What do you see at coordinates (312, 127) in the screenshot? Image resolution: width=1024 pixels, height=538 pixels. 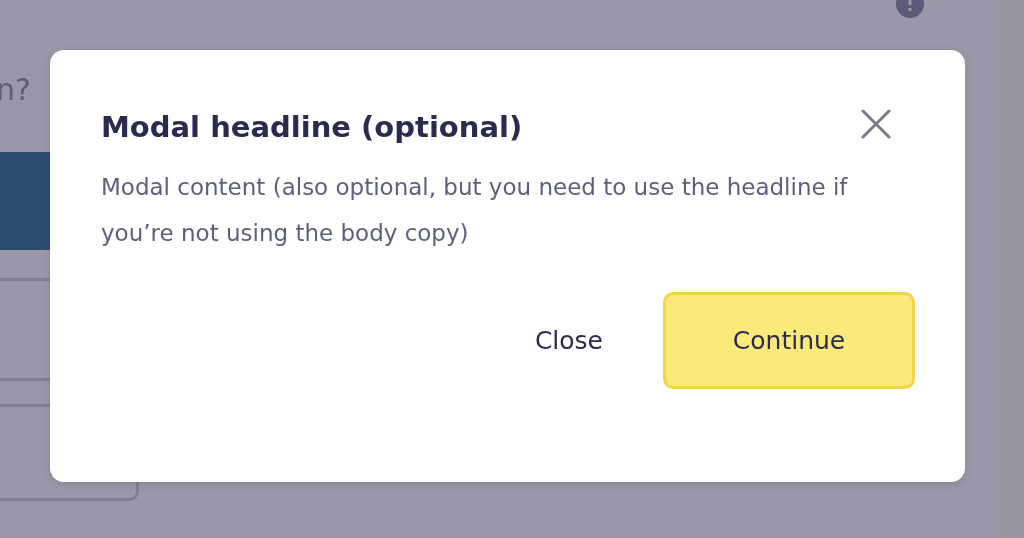 I see `modal-headline: Modal headline (optional)` at bounding box center [312, 127].